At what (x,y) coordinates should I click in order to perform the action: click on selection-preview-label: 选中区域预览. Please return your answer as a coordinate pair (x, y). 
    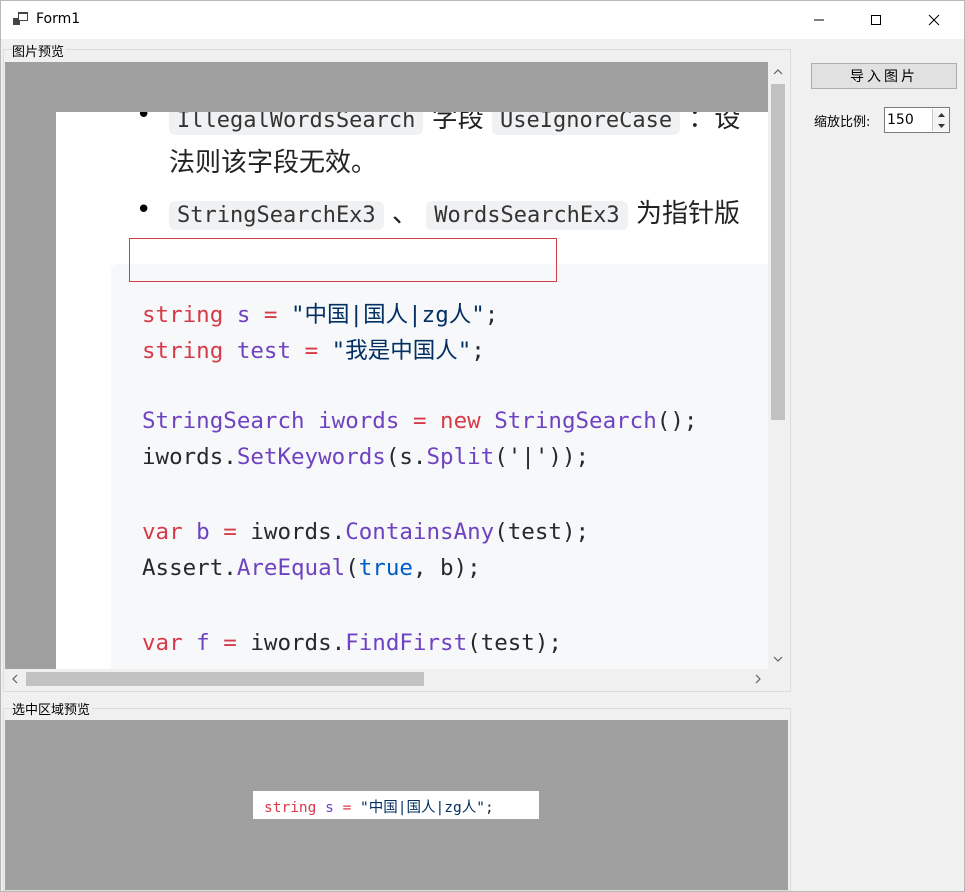
    Looking at the image, I should click on (52, 708).